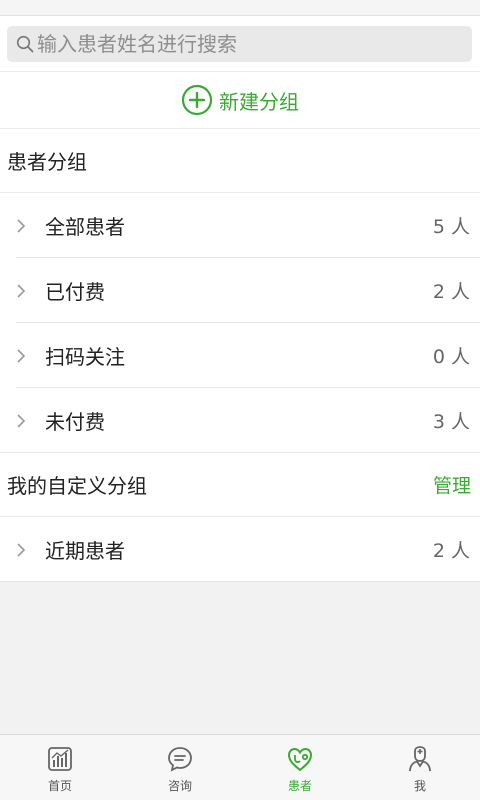 The image size is (480, 800). I want to click on patient-groups-header: 患者分组, so click(240, 161).